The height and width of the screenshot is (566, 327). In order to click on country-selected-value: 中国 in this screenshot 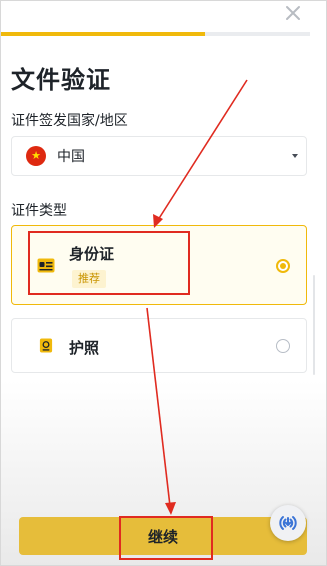, I will do `click(71, 157)`.